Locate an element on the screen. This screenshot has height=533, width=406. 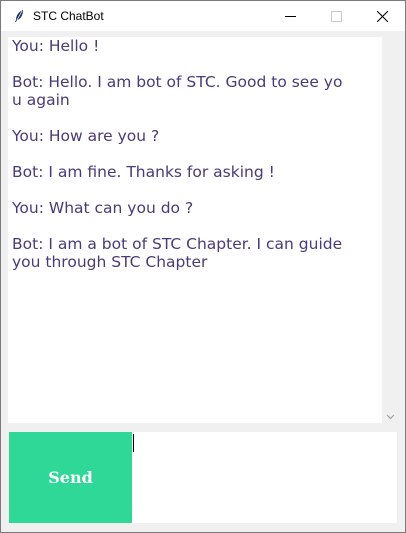
text-caret is located at coordinates (133, 443).